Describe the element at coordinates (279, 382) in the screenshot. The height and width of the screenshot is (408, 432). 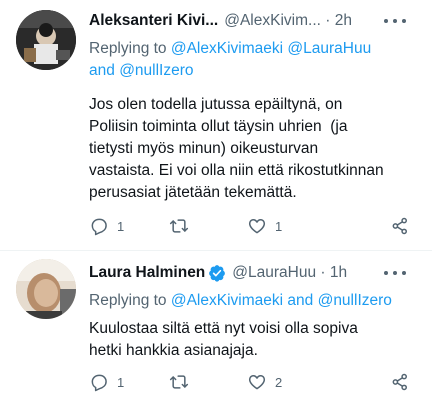
I see `like-count: 2` at that location.